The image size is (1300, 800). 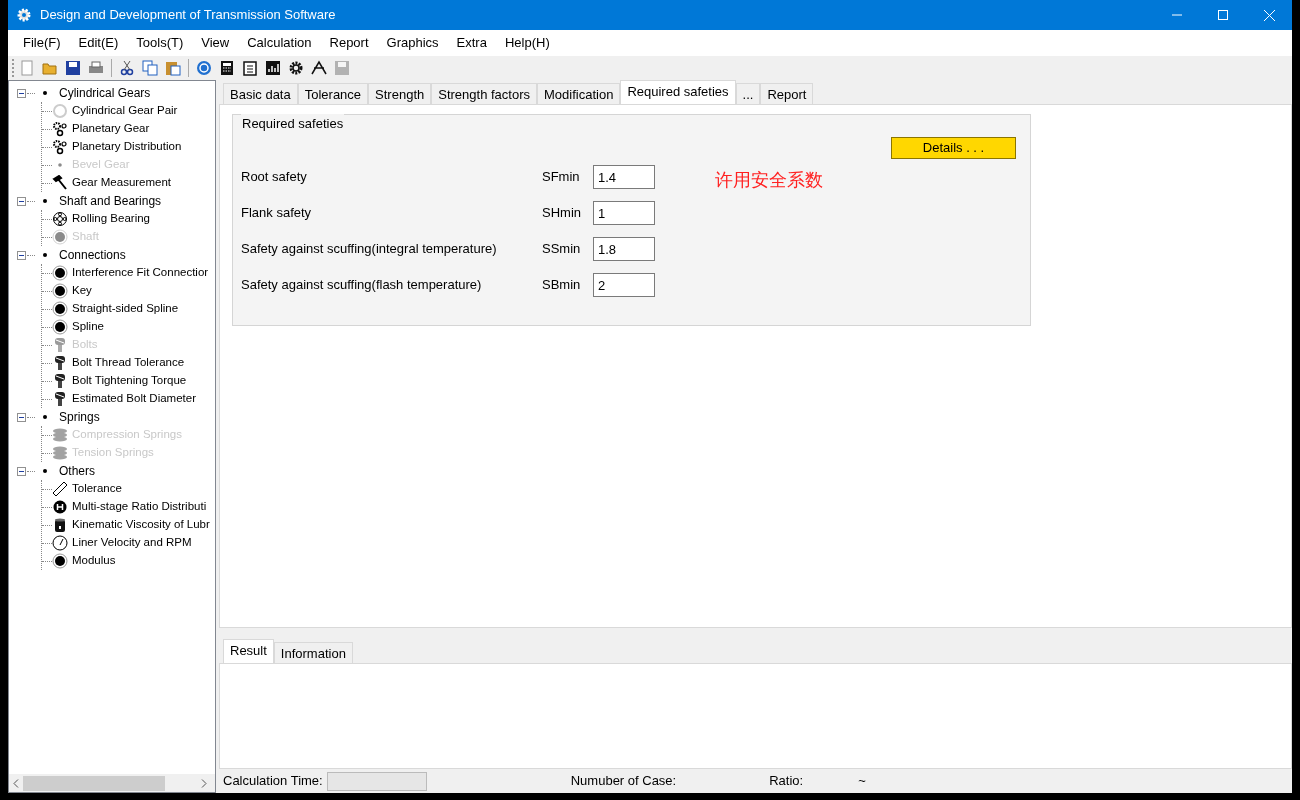 What do you see at coordinates (349, 43) in the screenshot?
I see `menu-item: Report` at bounding box center [349, 43].